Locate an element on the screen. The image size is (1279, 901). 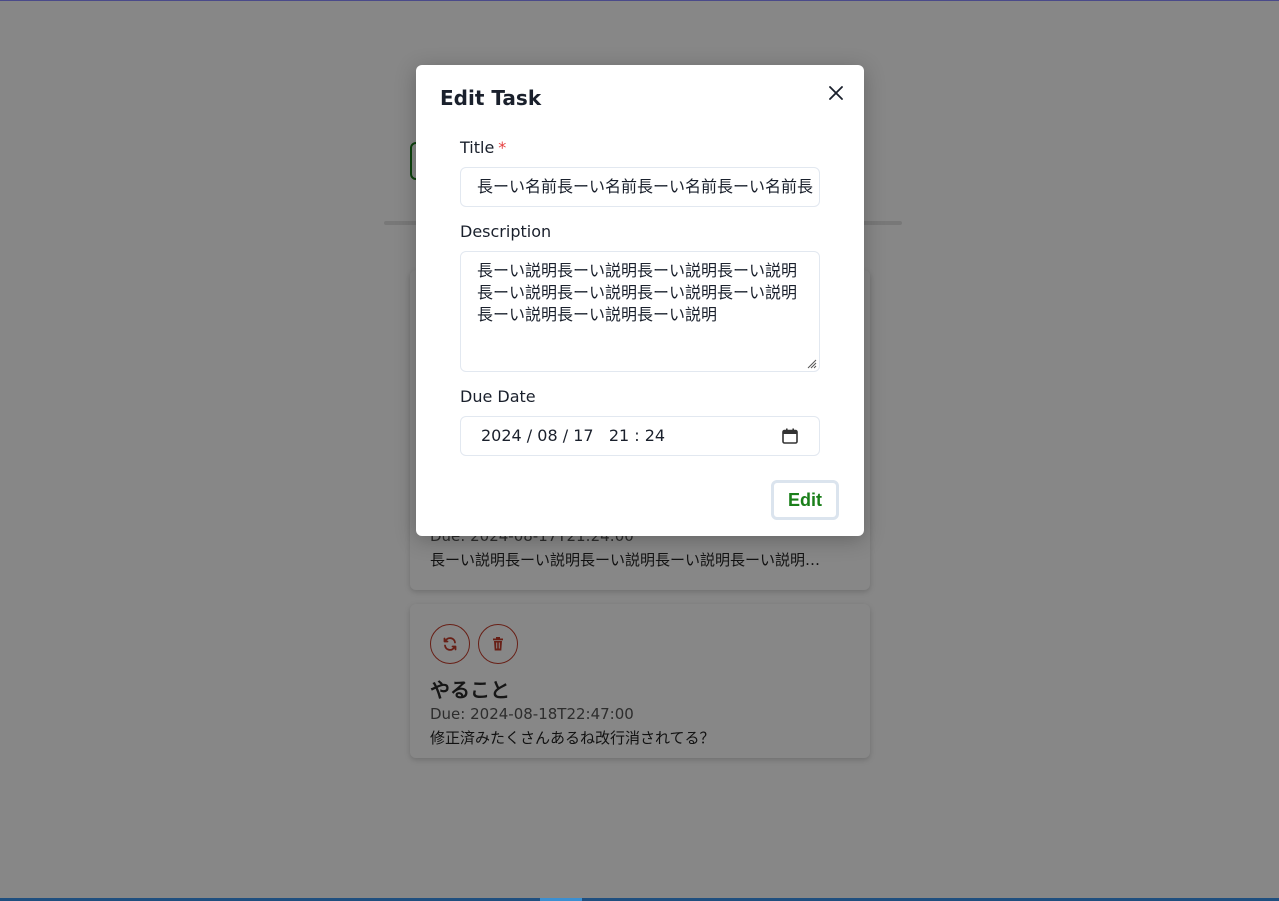
description-label: Description is located at coordinates (506, 231).